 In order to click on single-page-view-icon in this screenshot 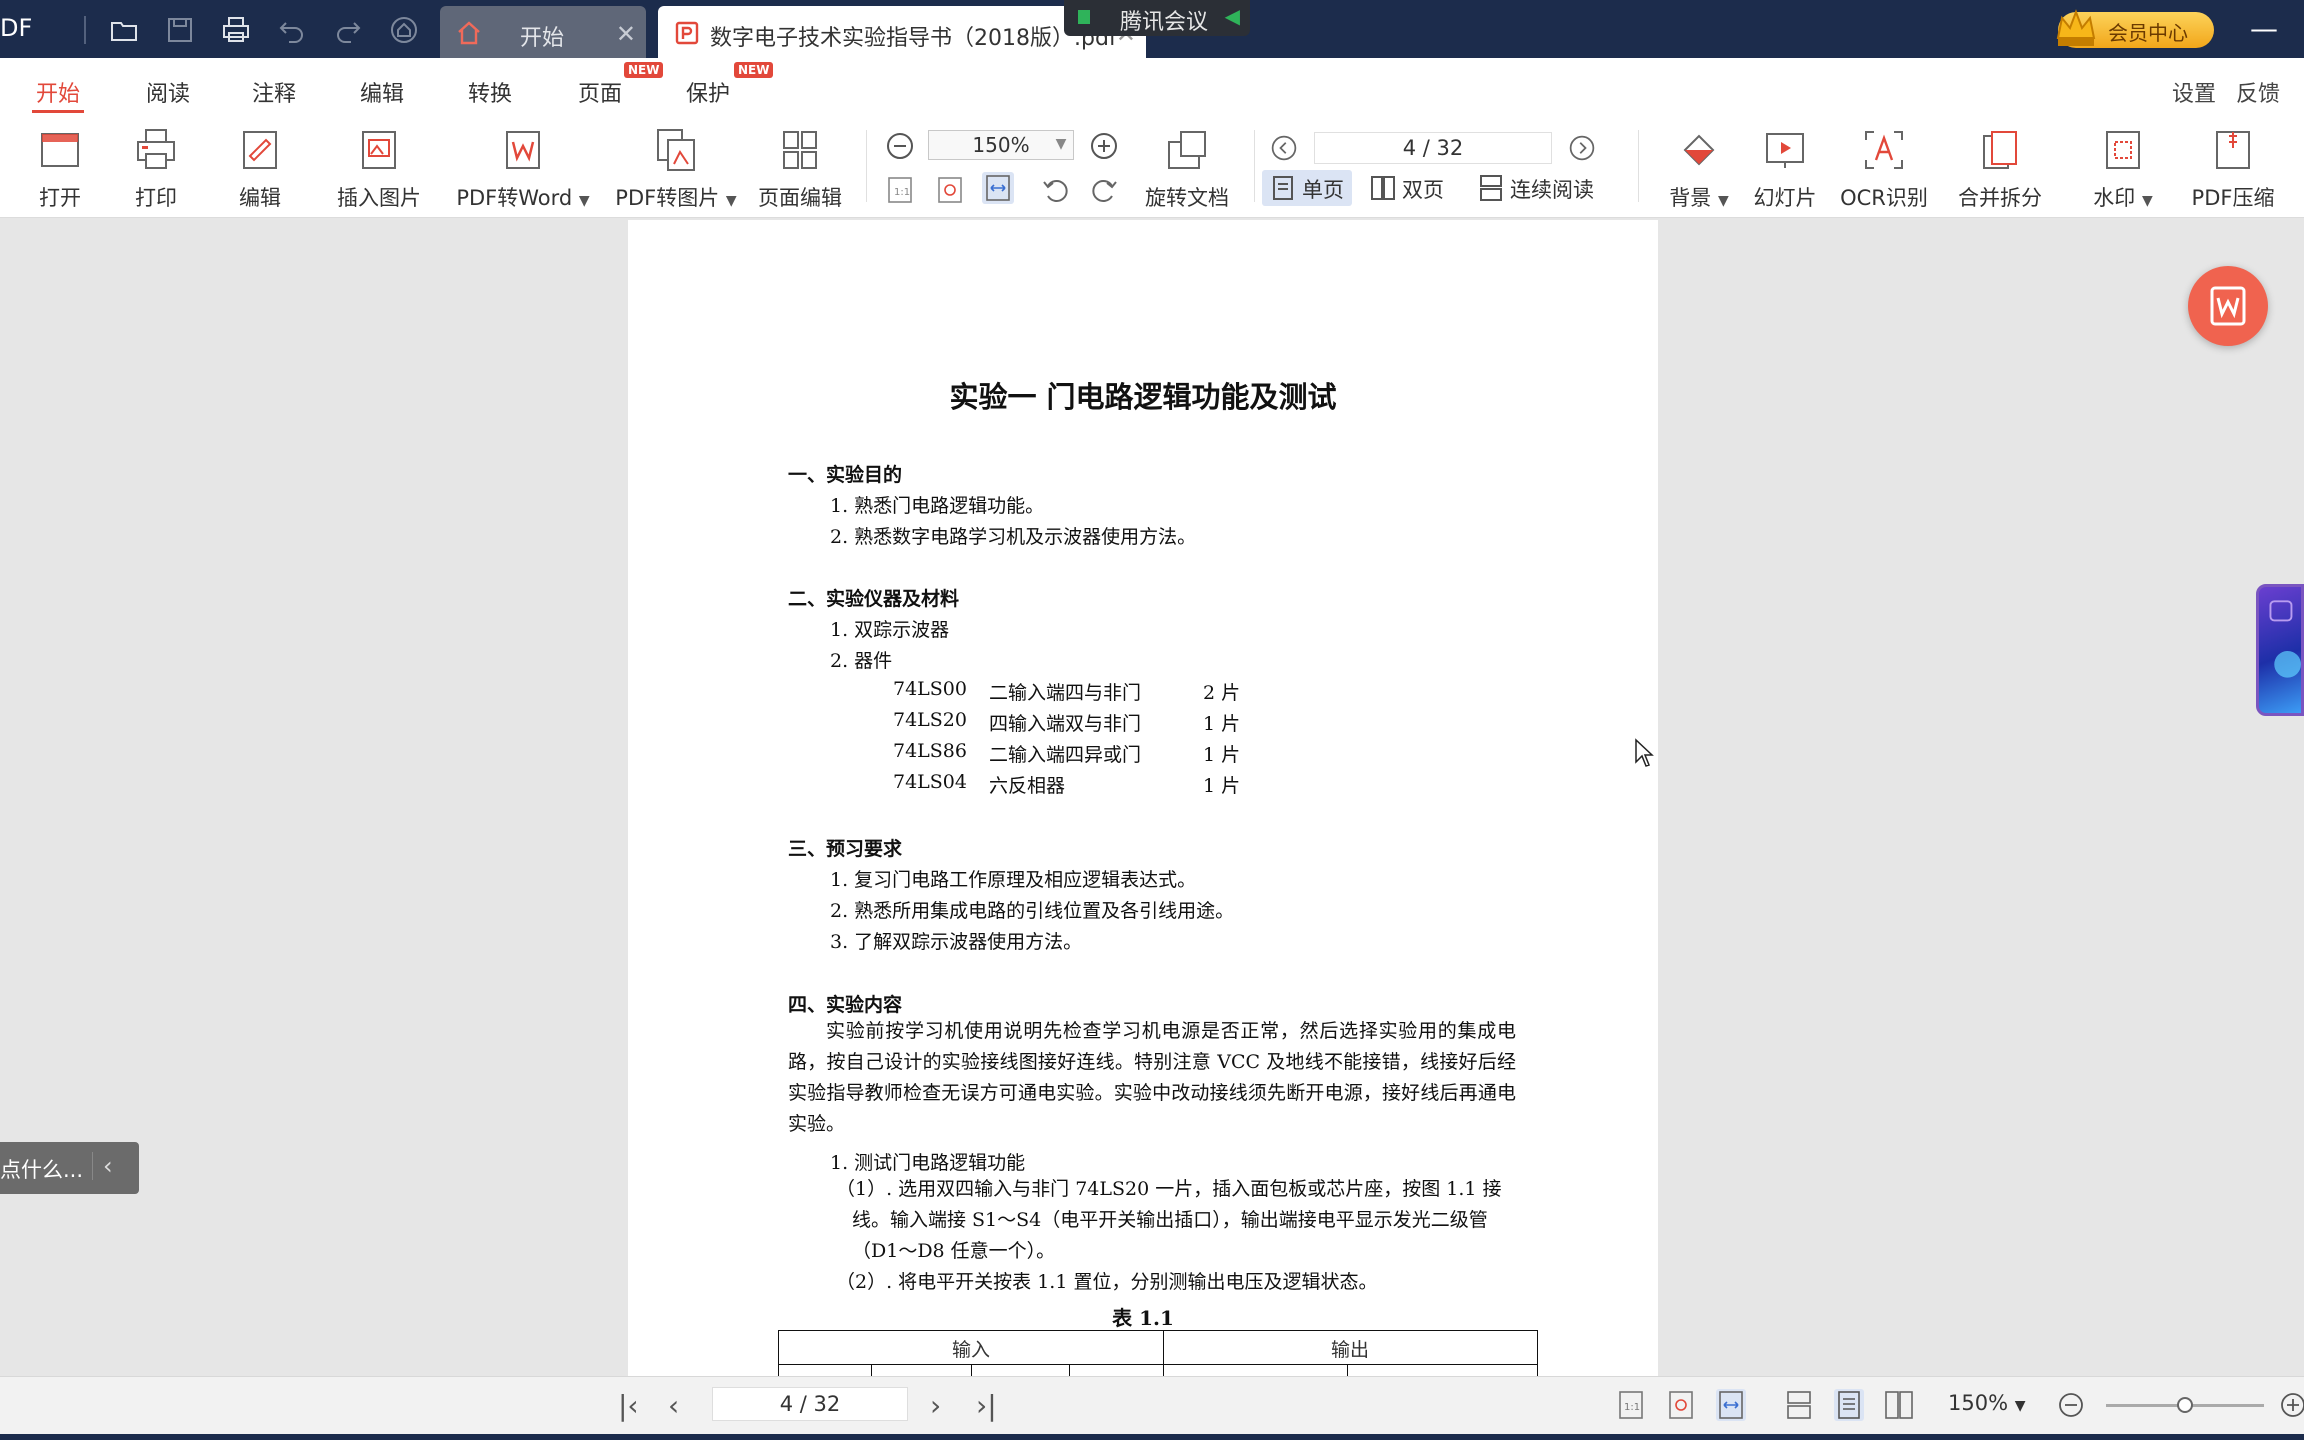, I will do `click(1849, 1405)`.